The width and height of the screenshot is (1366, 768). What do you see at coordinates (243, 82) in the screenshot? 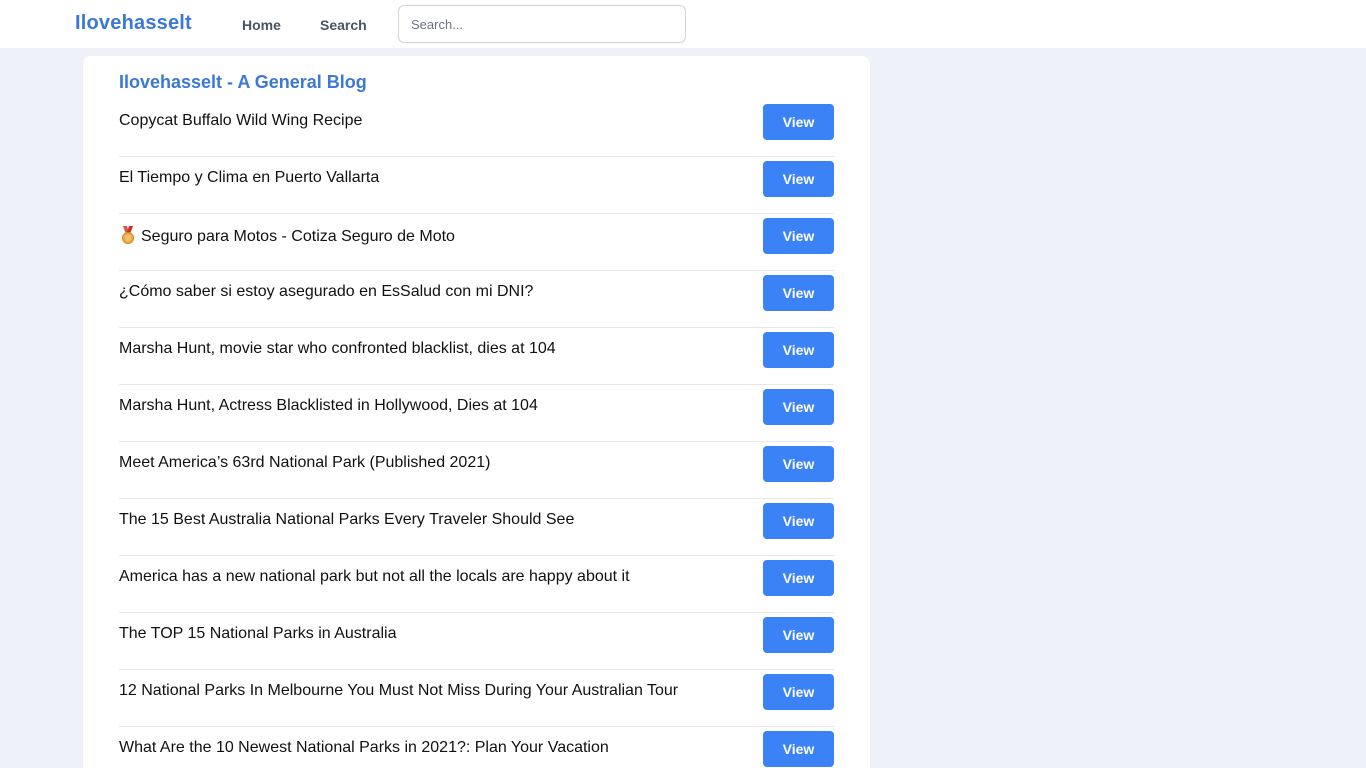
I see `page-title: Ilovehasselt - A General Blog` at bounding box center [243, 82].